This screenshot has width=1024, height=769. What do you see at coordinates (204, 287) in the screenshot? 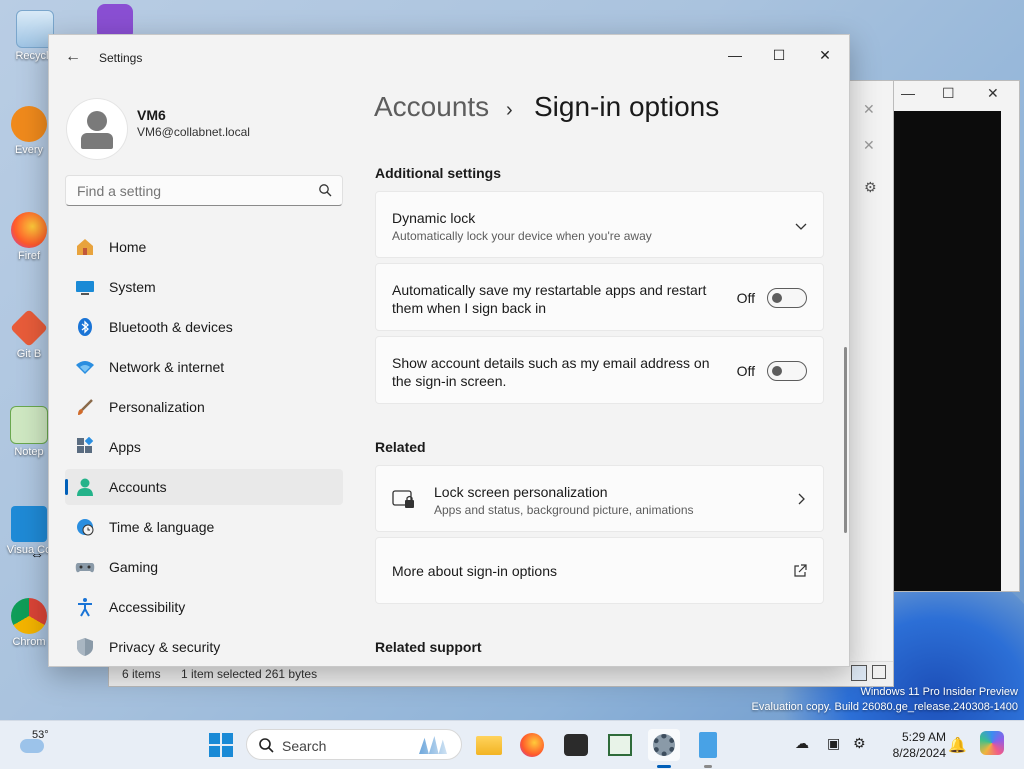
I see `nav-item-system: System` at bounding box center [204, 287].